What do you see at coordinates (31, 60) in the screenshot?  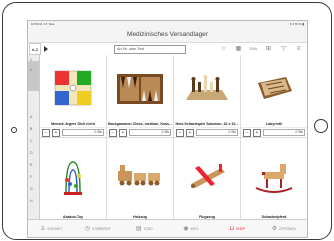 I see `sidebar-letter: 1` at bounding box center [31, 60].